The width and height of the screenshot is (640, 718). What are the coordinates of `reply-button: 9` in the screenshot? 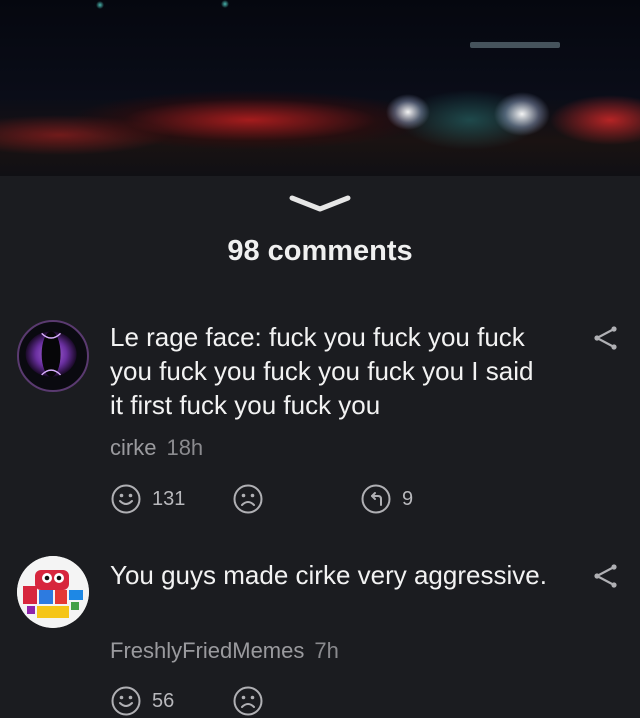 It's located at (386, 499).